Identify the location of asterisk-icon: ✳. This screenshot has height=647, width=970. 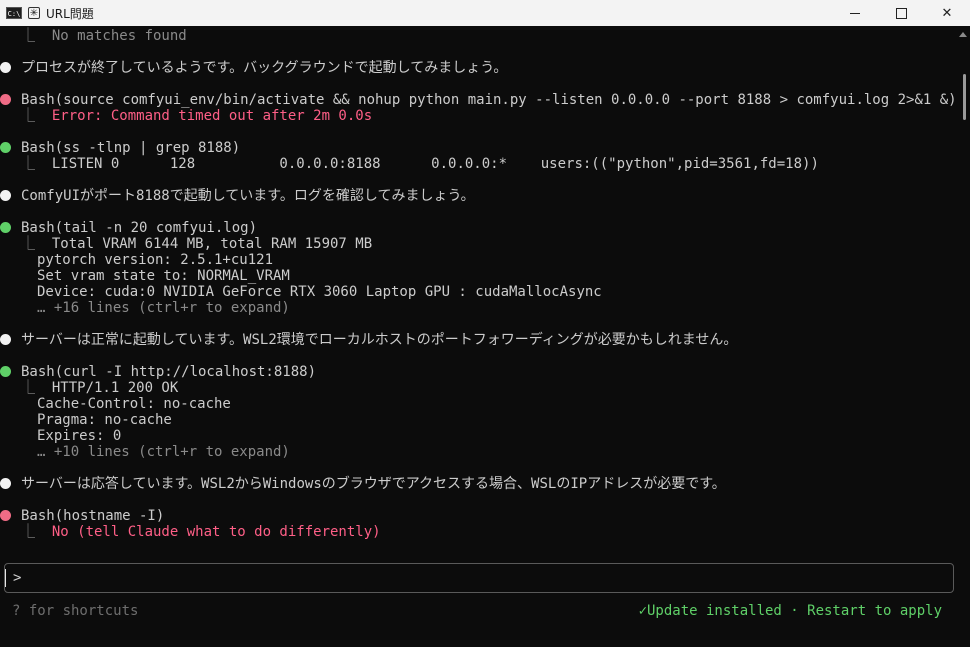
(34, 13).